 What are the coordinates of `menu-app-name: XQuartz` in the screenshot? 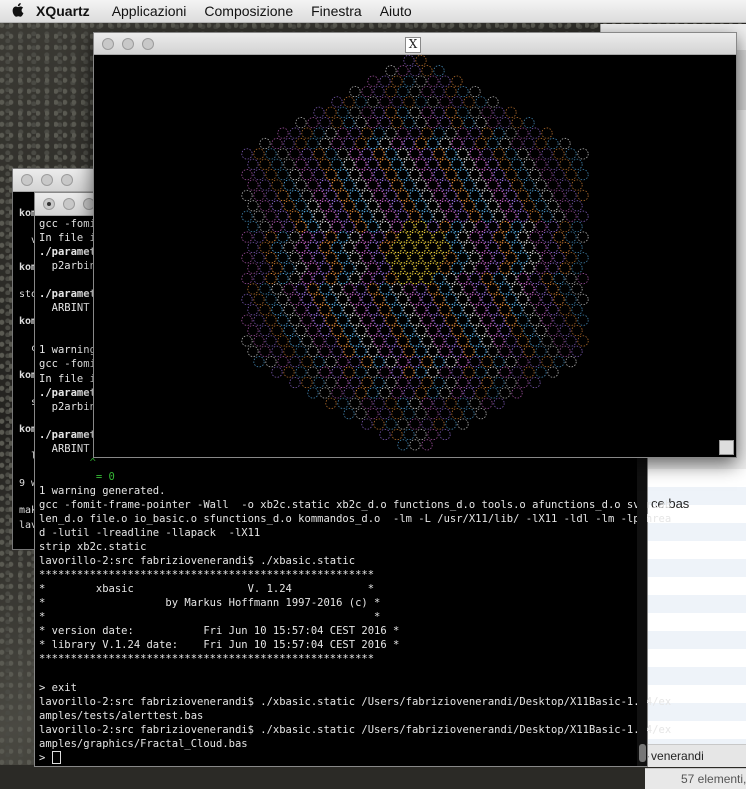 It's located at (63, 11).